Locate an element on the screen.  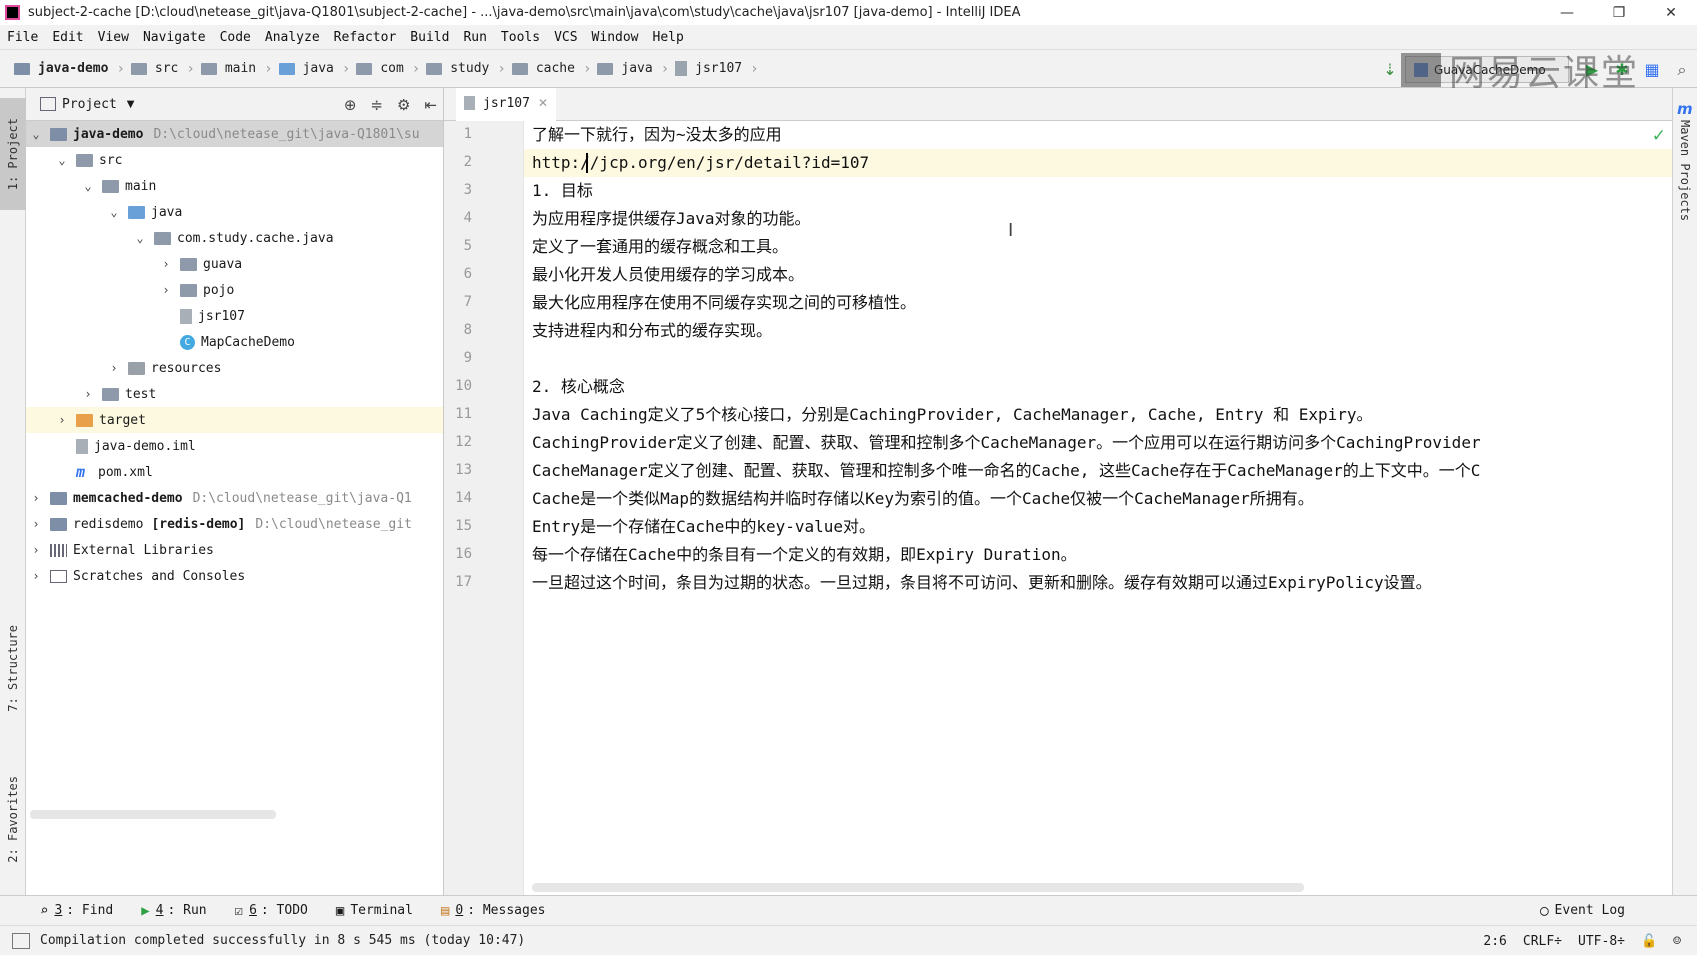
project-structure-icon: ▦ is located at coordinates (1652, 70).